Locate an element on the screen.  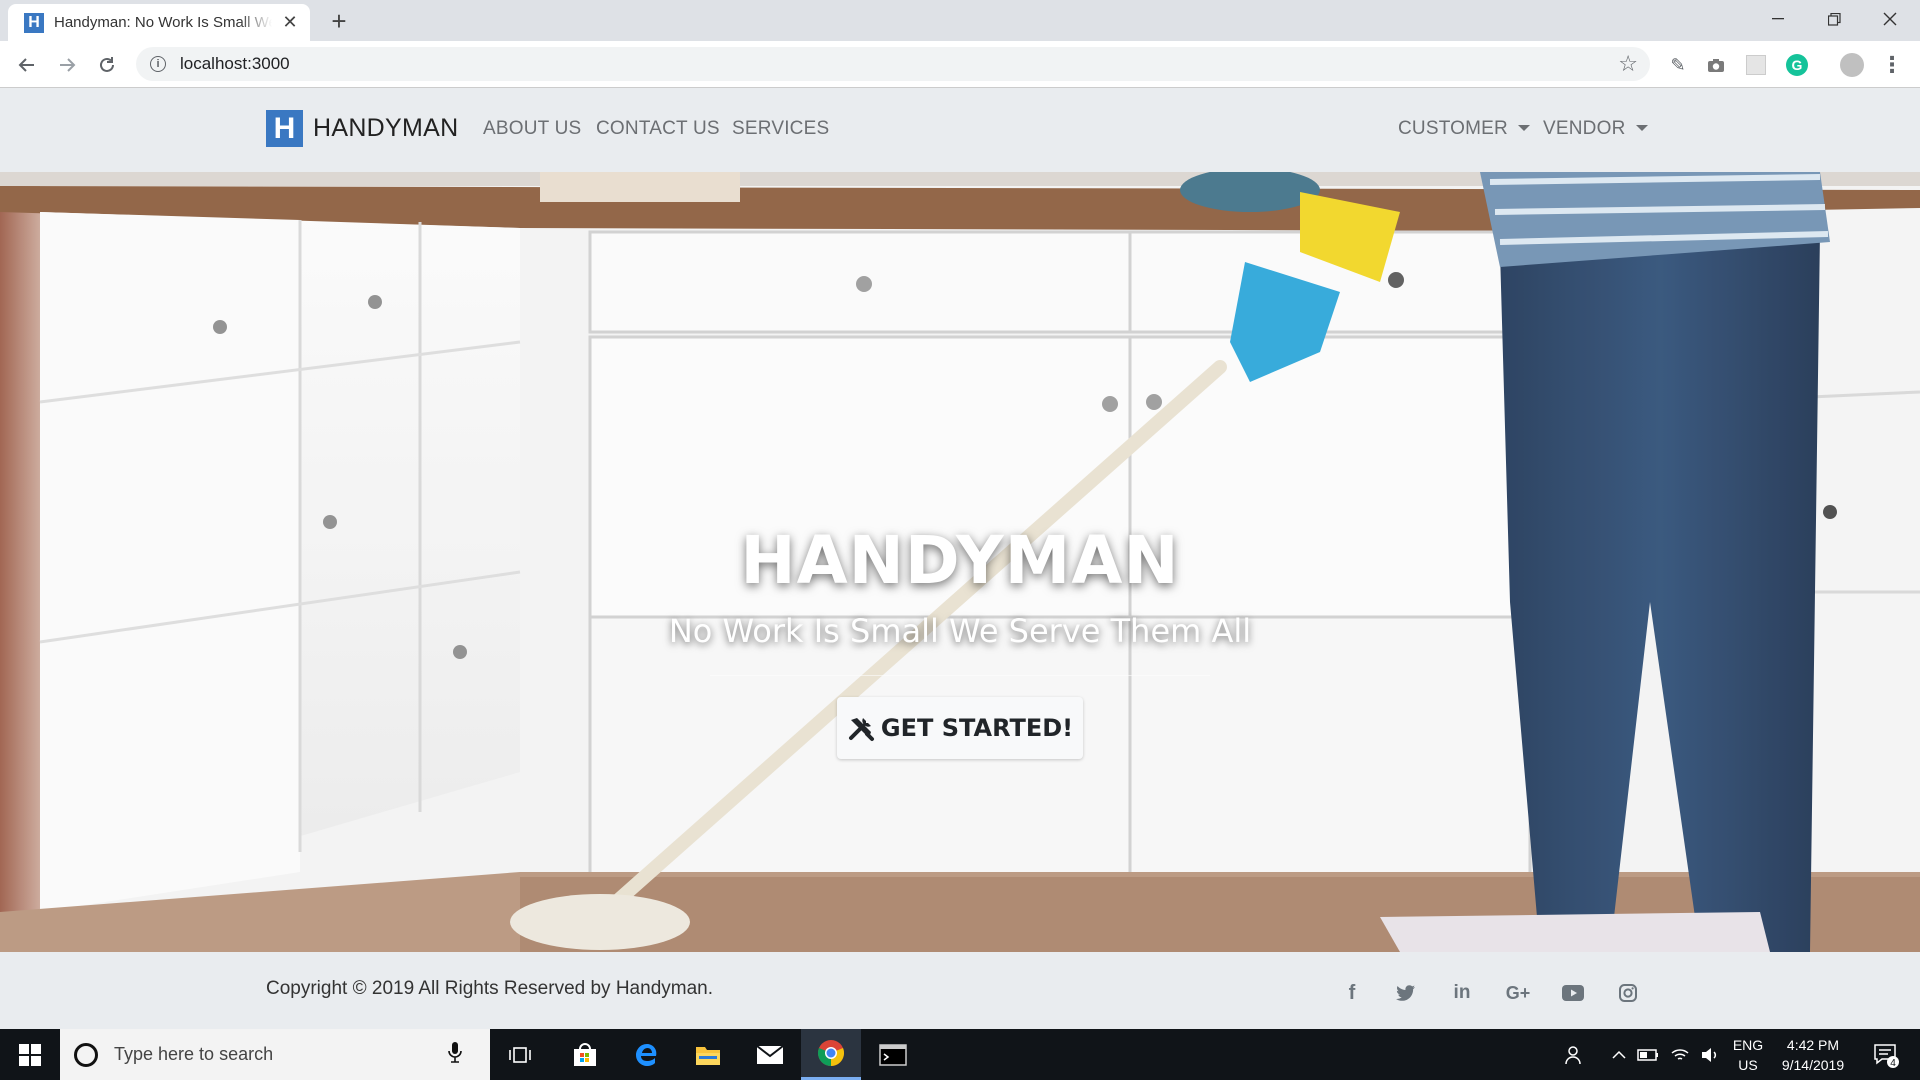
reload-icon is located at coordinates (107, 65).